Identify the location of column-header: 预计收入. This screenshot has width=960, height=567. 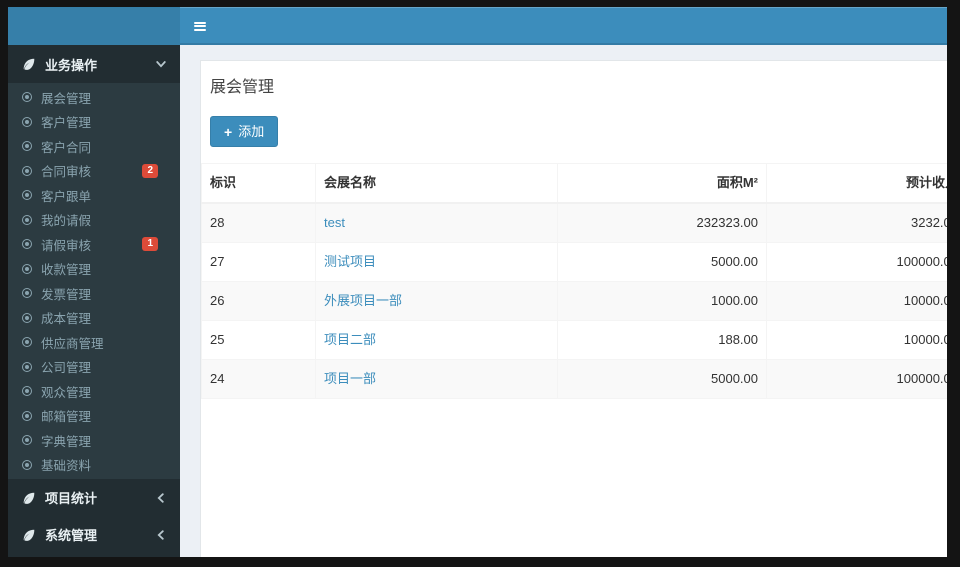
(856, 183).